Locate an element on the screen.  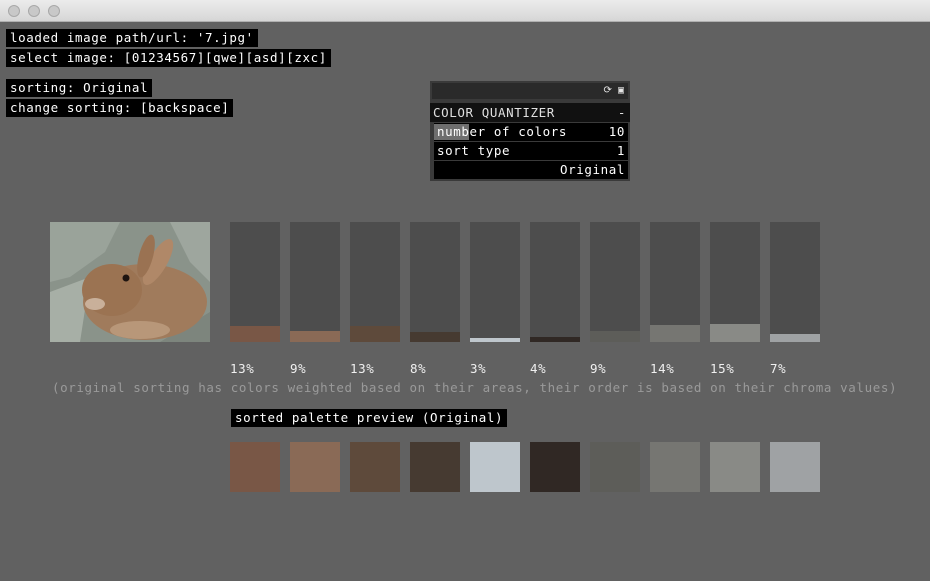
palette-preview-label: sorted palette preview (Original) is located at coordinates (369, 418).